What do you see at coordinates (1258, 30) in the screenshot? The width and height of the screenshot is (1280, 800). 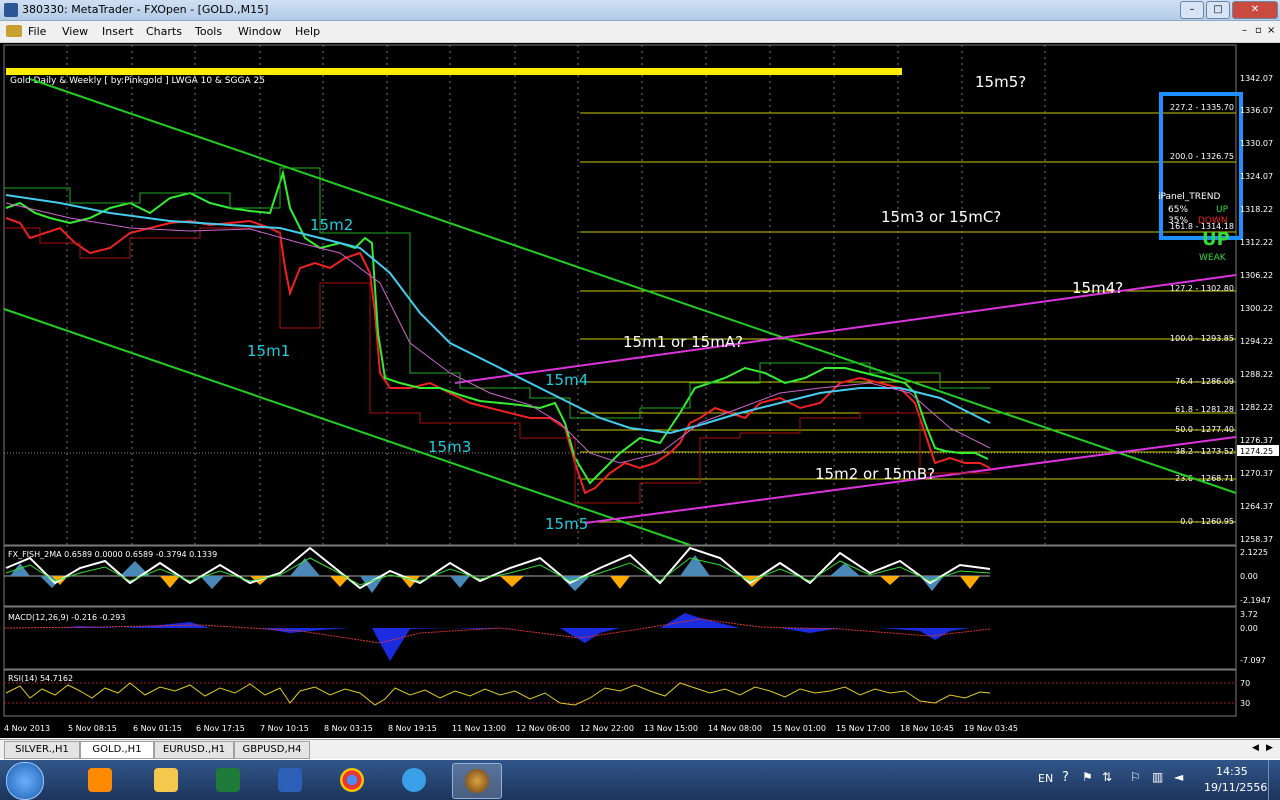 I see `child-restore-button: ▫` at bounding box center [1258, 30].